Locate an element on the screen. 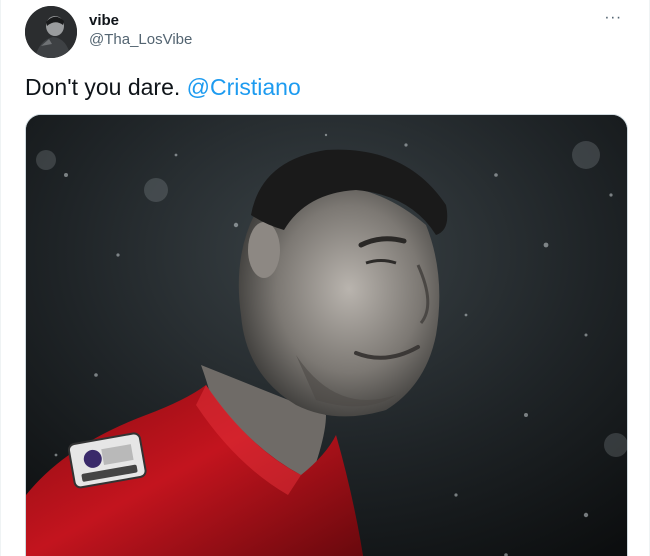  tweet-text: Don't you dare. @Cristiano is located at coordinates (163, 87).